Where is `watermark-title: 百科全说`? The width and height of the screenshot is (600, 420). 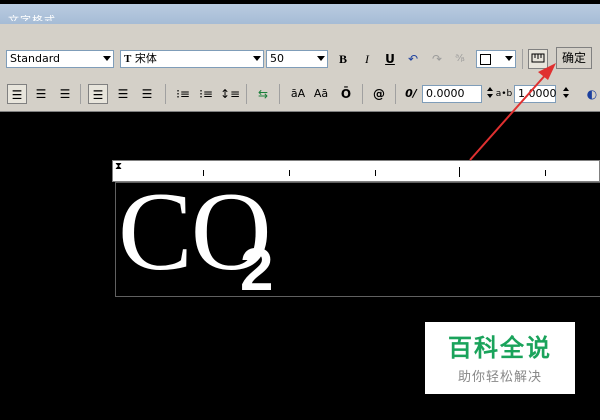 watermark-title: 百科全说 is located at coordinates (500, 348).